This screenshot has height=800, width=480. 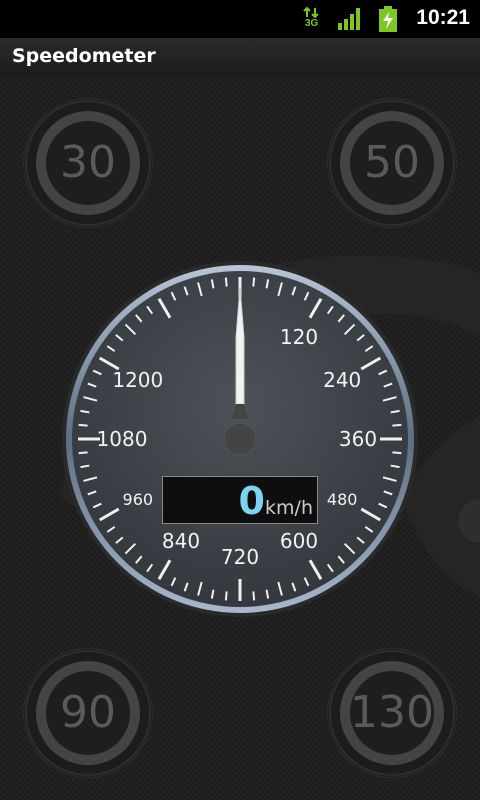 I want to click on network-3g-icon: 3G, so click(x=312, y=19).